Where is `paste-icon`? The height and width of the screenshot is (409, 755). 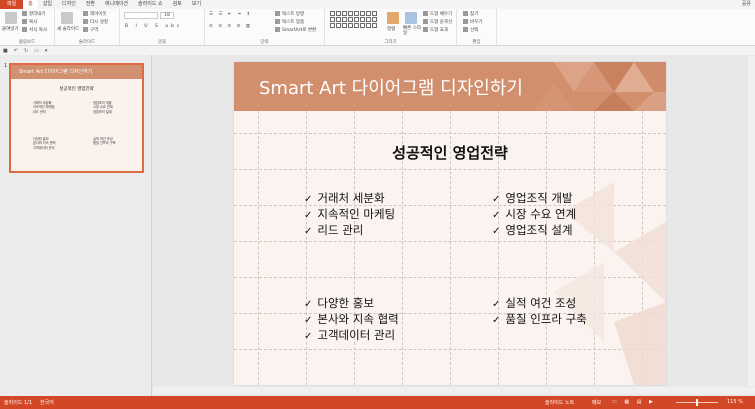
paste-icon is located at coordinates (11, 18).